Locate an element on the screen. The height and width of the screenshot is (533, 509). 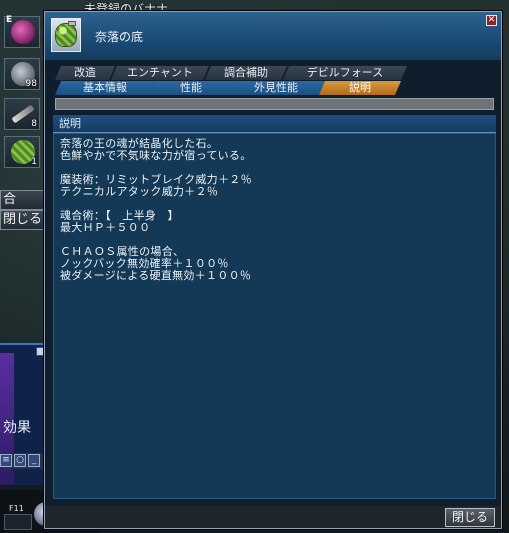
potion-icon is located at coordinates (23, 32).